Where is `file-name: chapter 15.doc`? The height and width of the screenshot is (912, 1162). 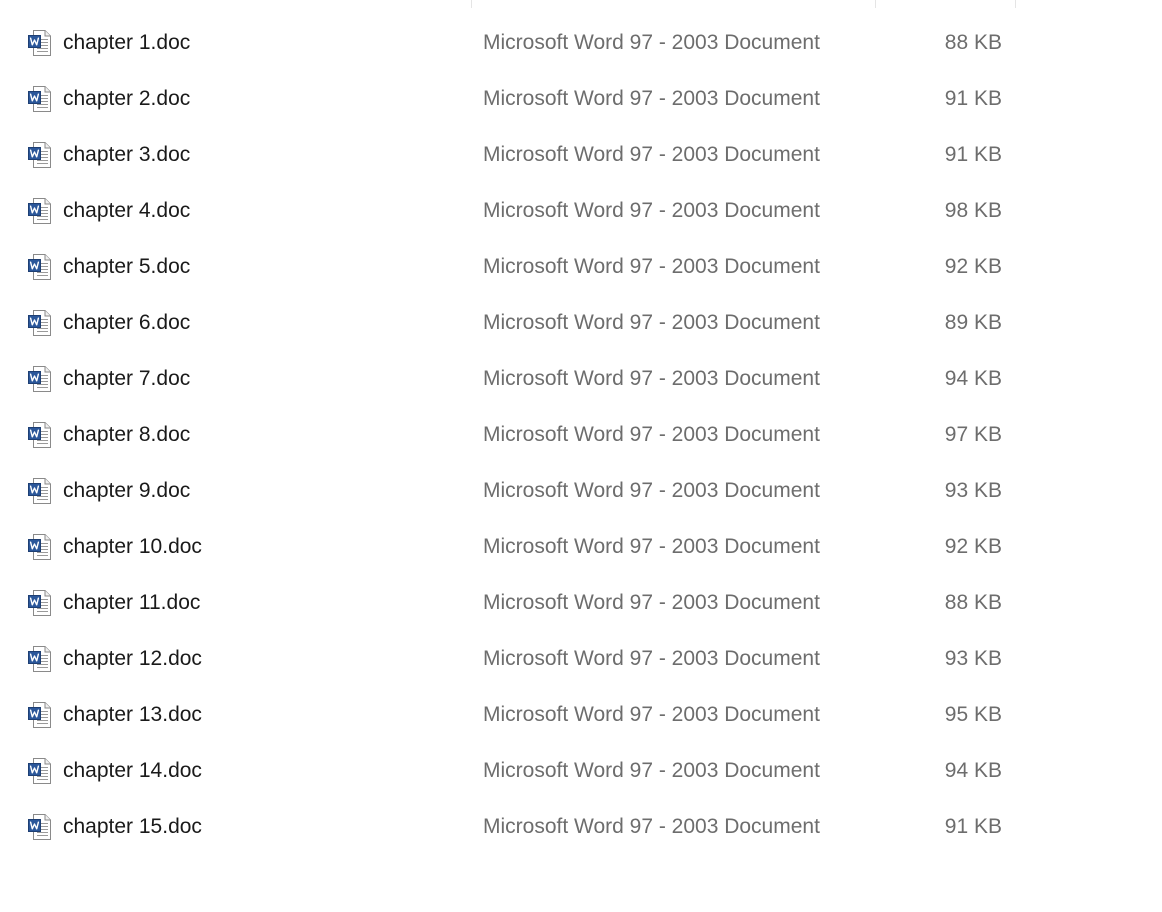
file-name: chapter 15.doc is located at coordinates (132, 826).